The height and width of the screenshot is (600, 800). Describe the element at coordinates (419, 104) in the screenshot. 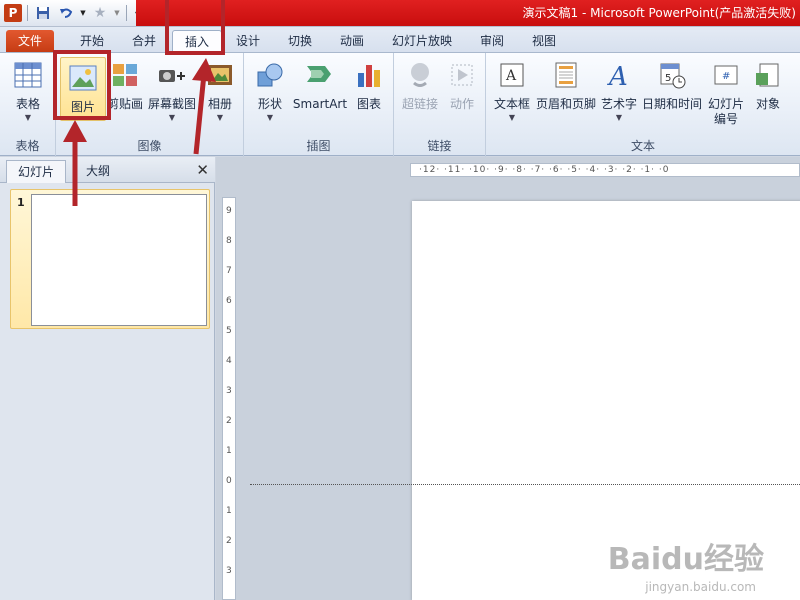

I see `hyperlink-label: 超链接` at that location.